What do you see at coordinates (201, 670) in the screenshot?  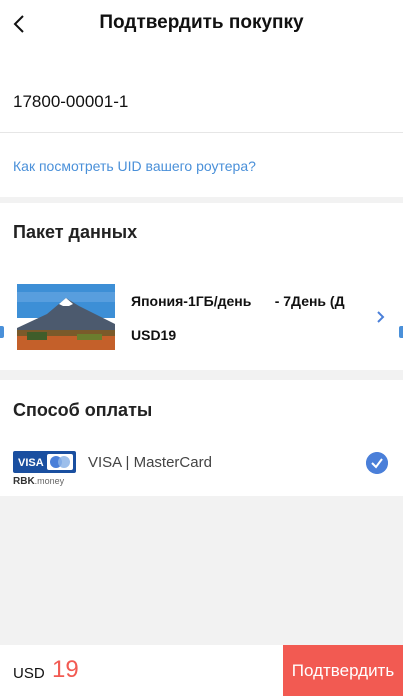 I see `checkout-footer: USD 19 Подтвердить` at bounding box center [201, 670].